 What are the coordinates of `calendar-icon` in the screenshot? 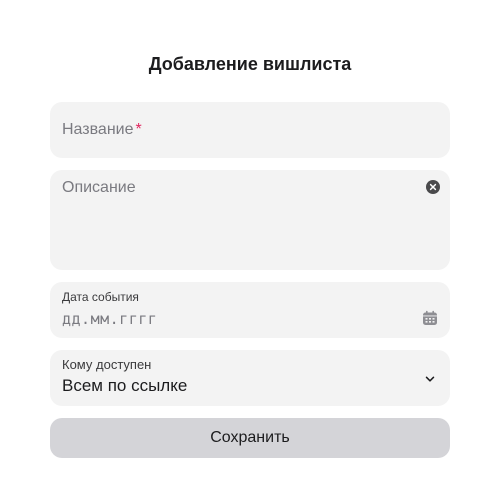 It's located at (430, 318).